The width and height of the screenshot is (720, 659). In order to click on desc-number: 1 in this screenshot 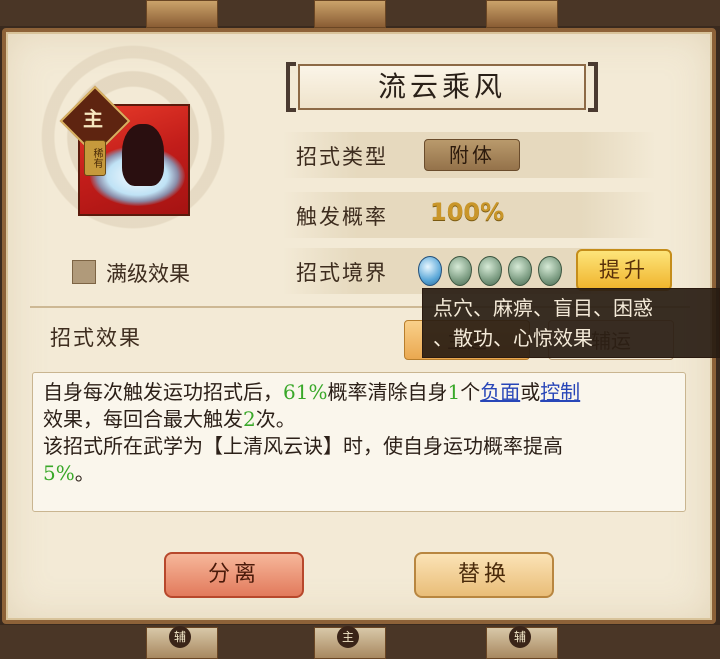, I will do `click(454, 392)`.